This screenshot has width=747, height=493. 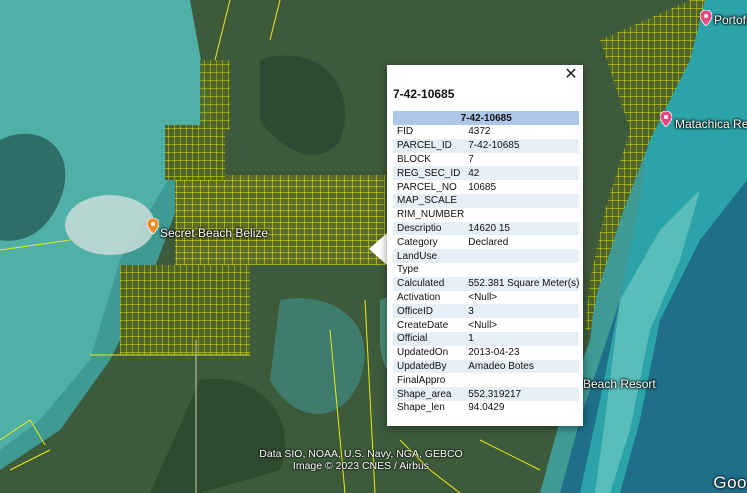 I want to click on attribute-value: 1, so click(x=522, y=338).